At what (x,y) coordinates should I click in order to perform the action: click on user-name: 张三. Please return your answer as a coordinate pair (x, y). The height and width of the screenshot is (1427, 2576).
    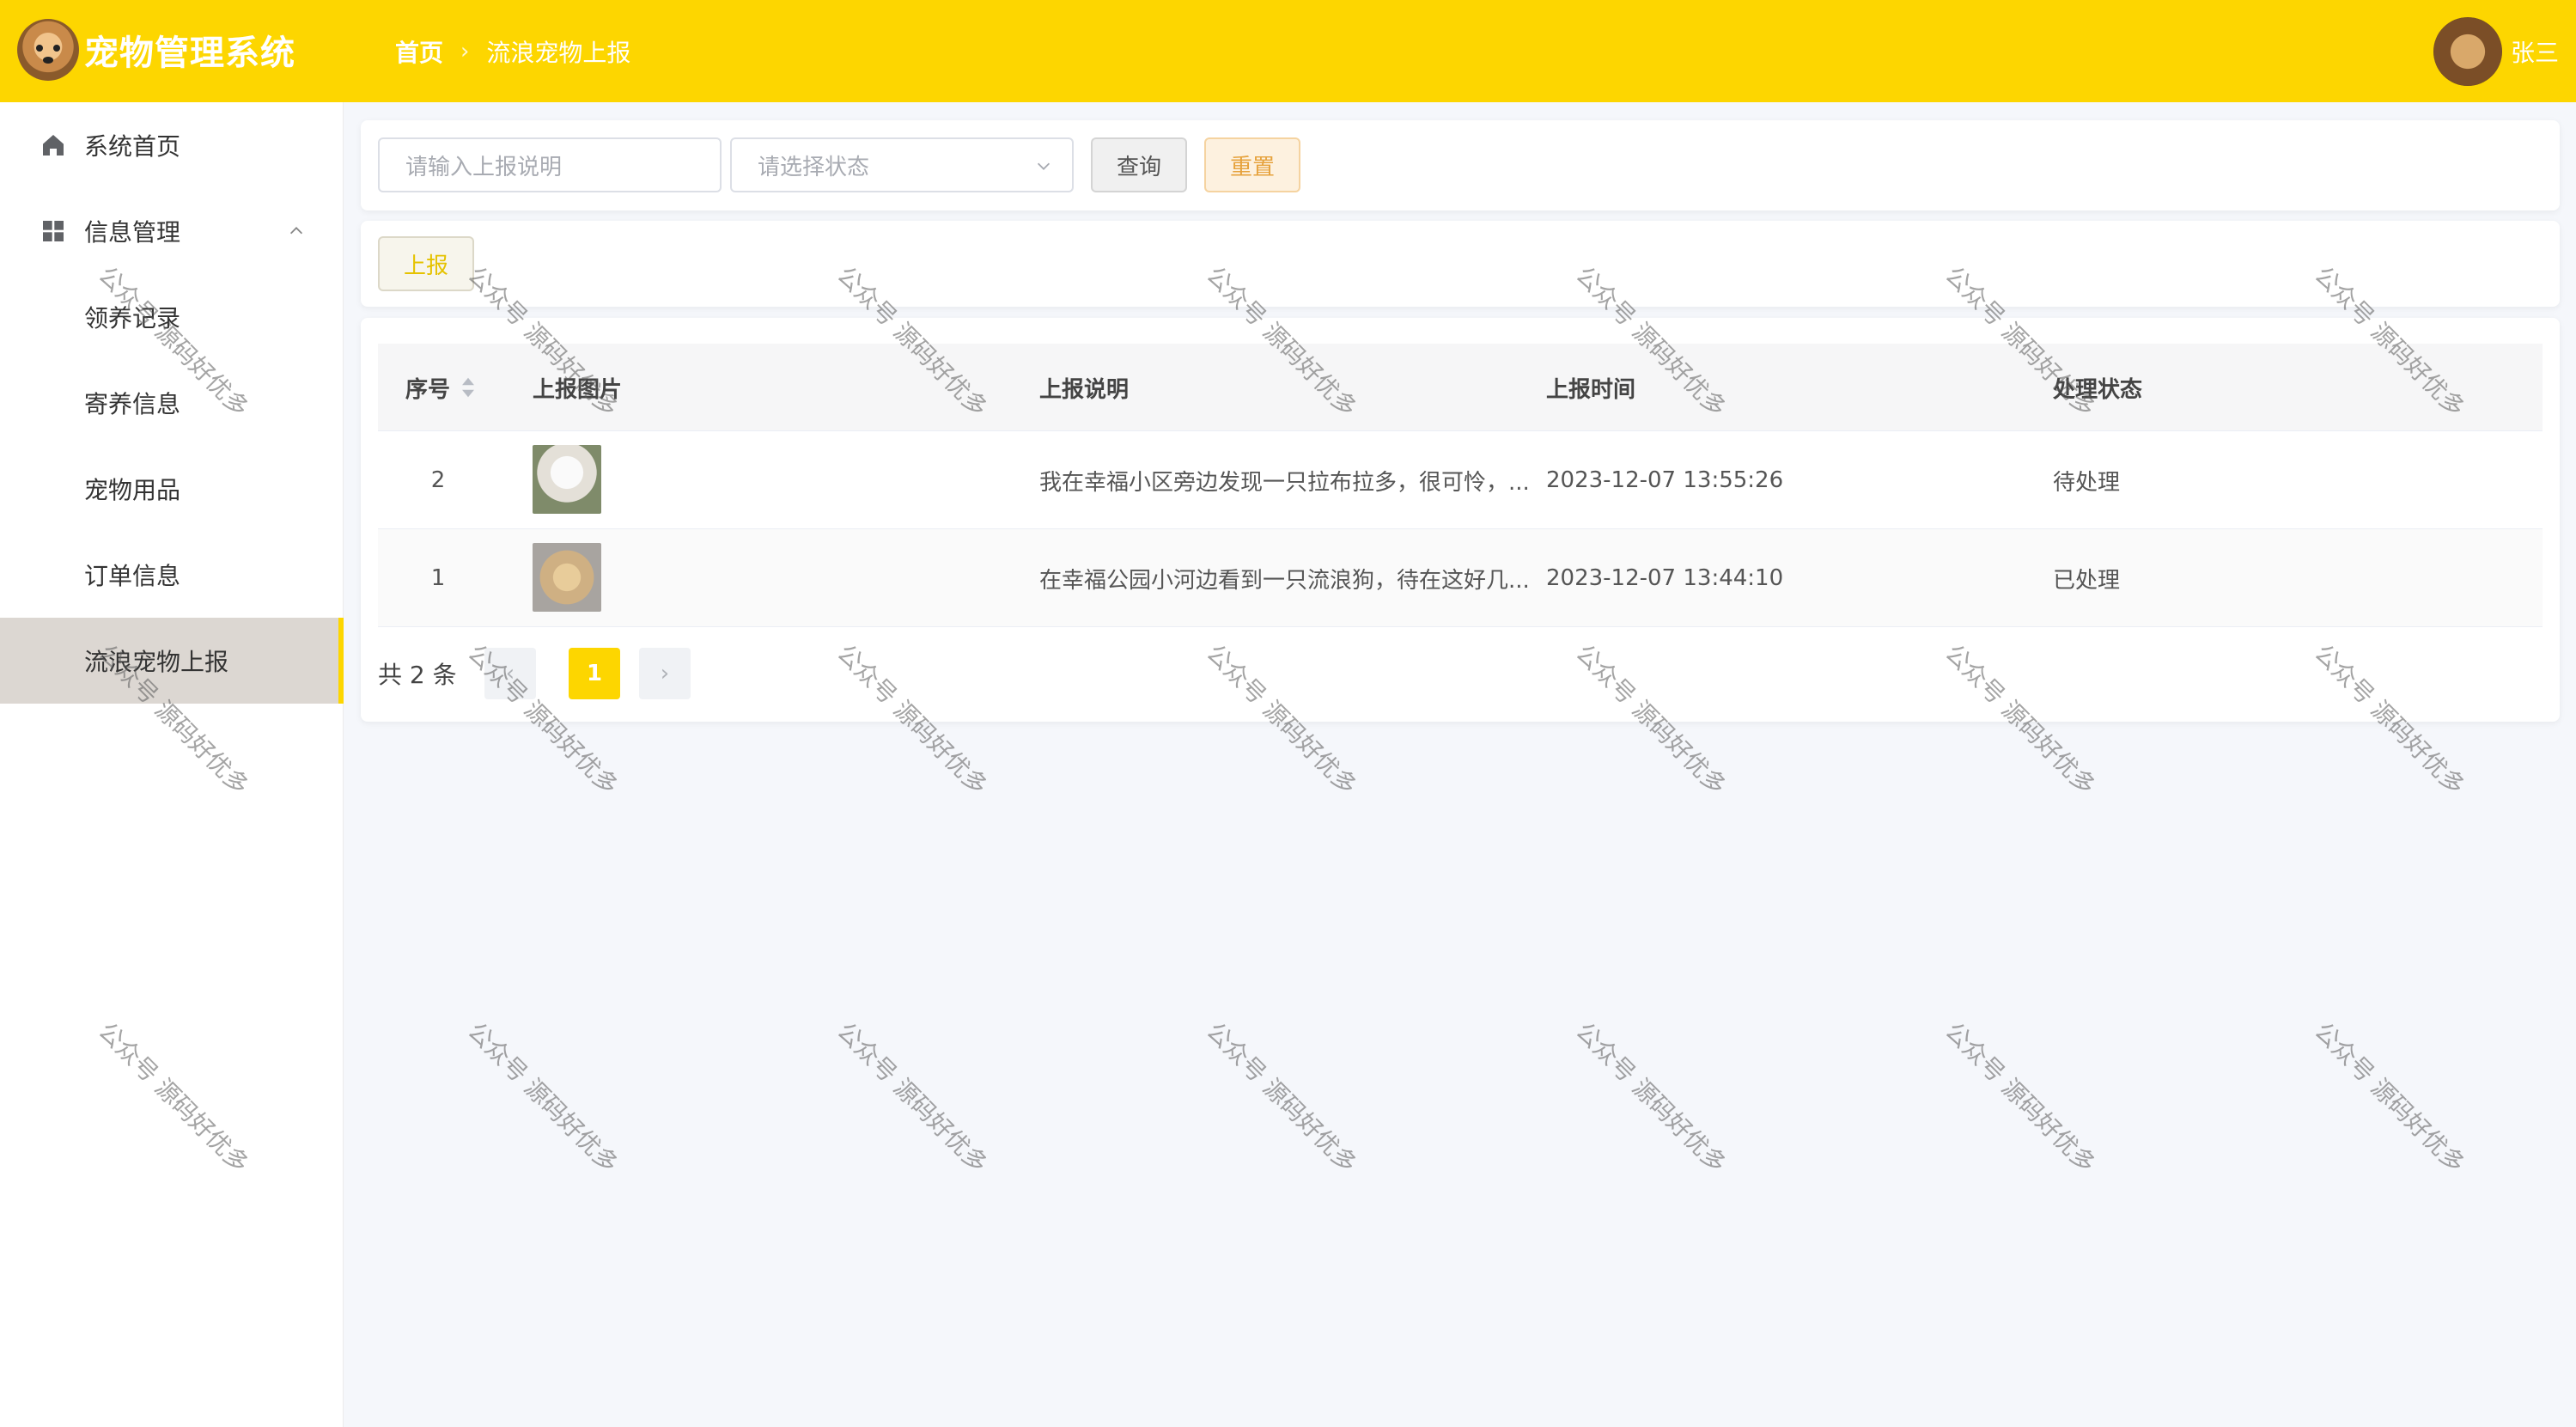
    Looking at the image, I should click on (2535, 51).